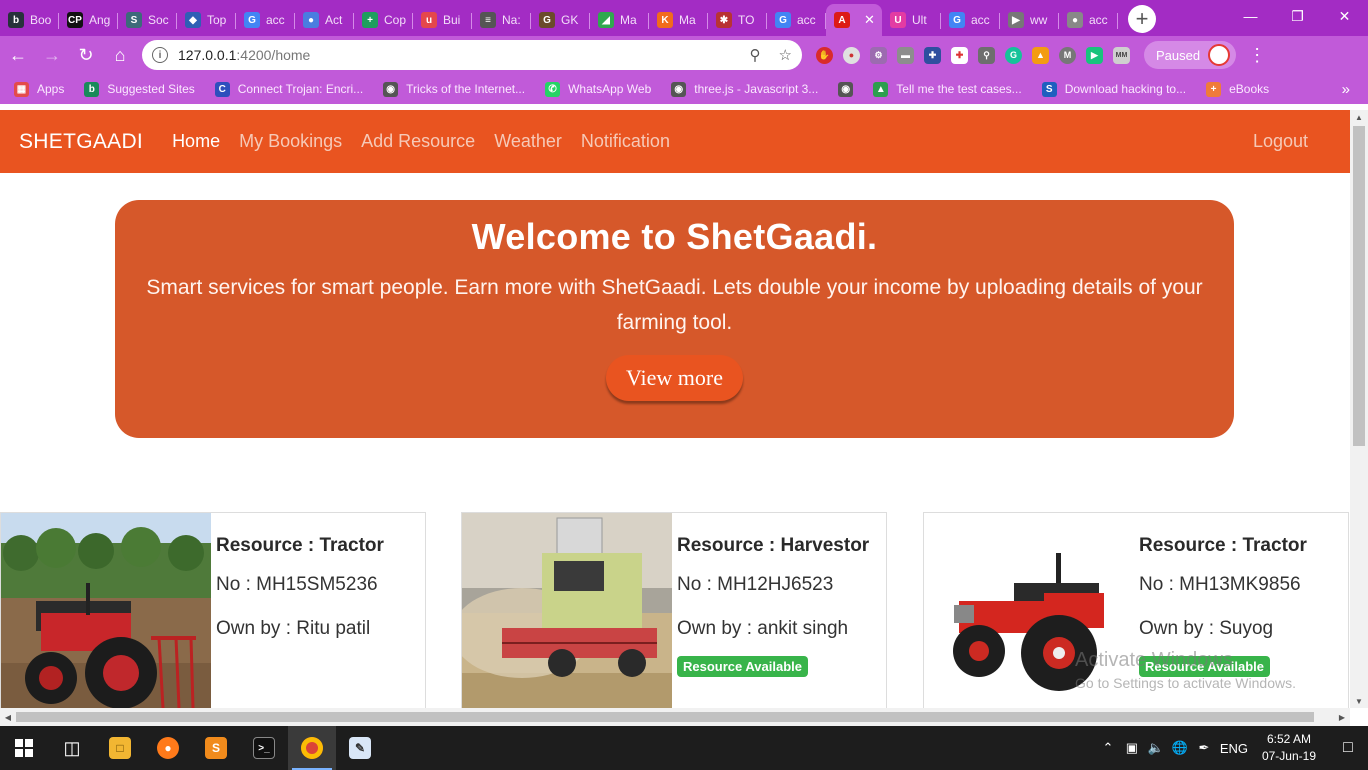 Image resolution: width=1368 pixels, height=770 pixels. Describe the element at coordinates (1234, 748) in the screenshot. I see `language-indicator: ENG` at that location.